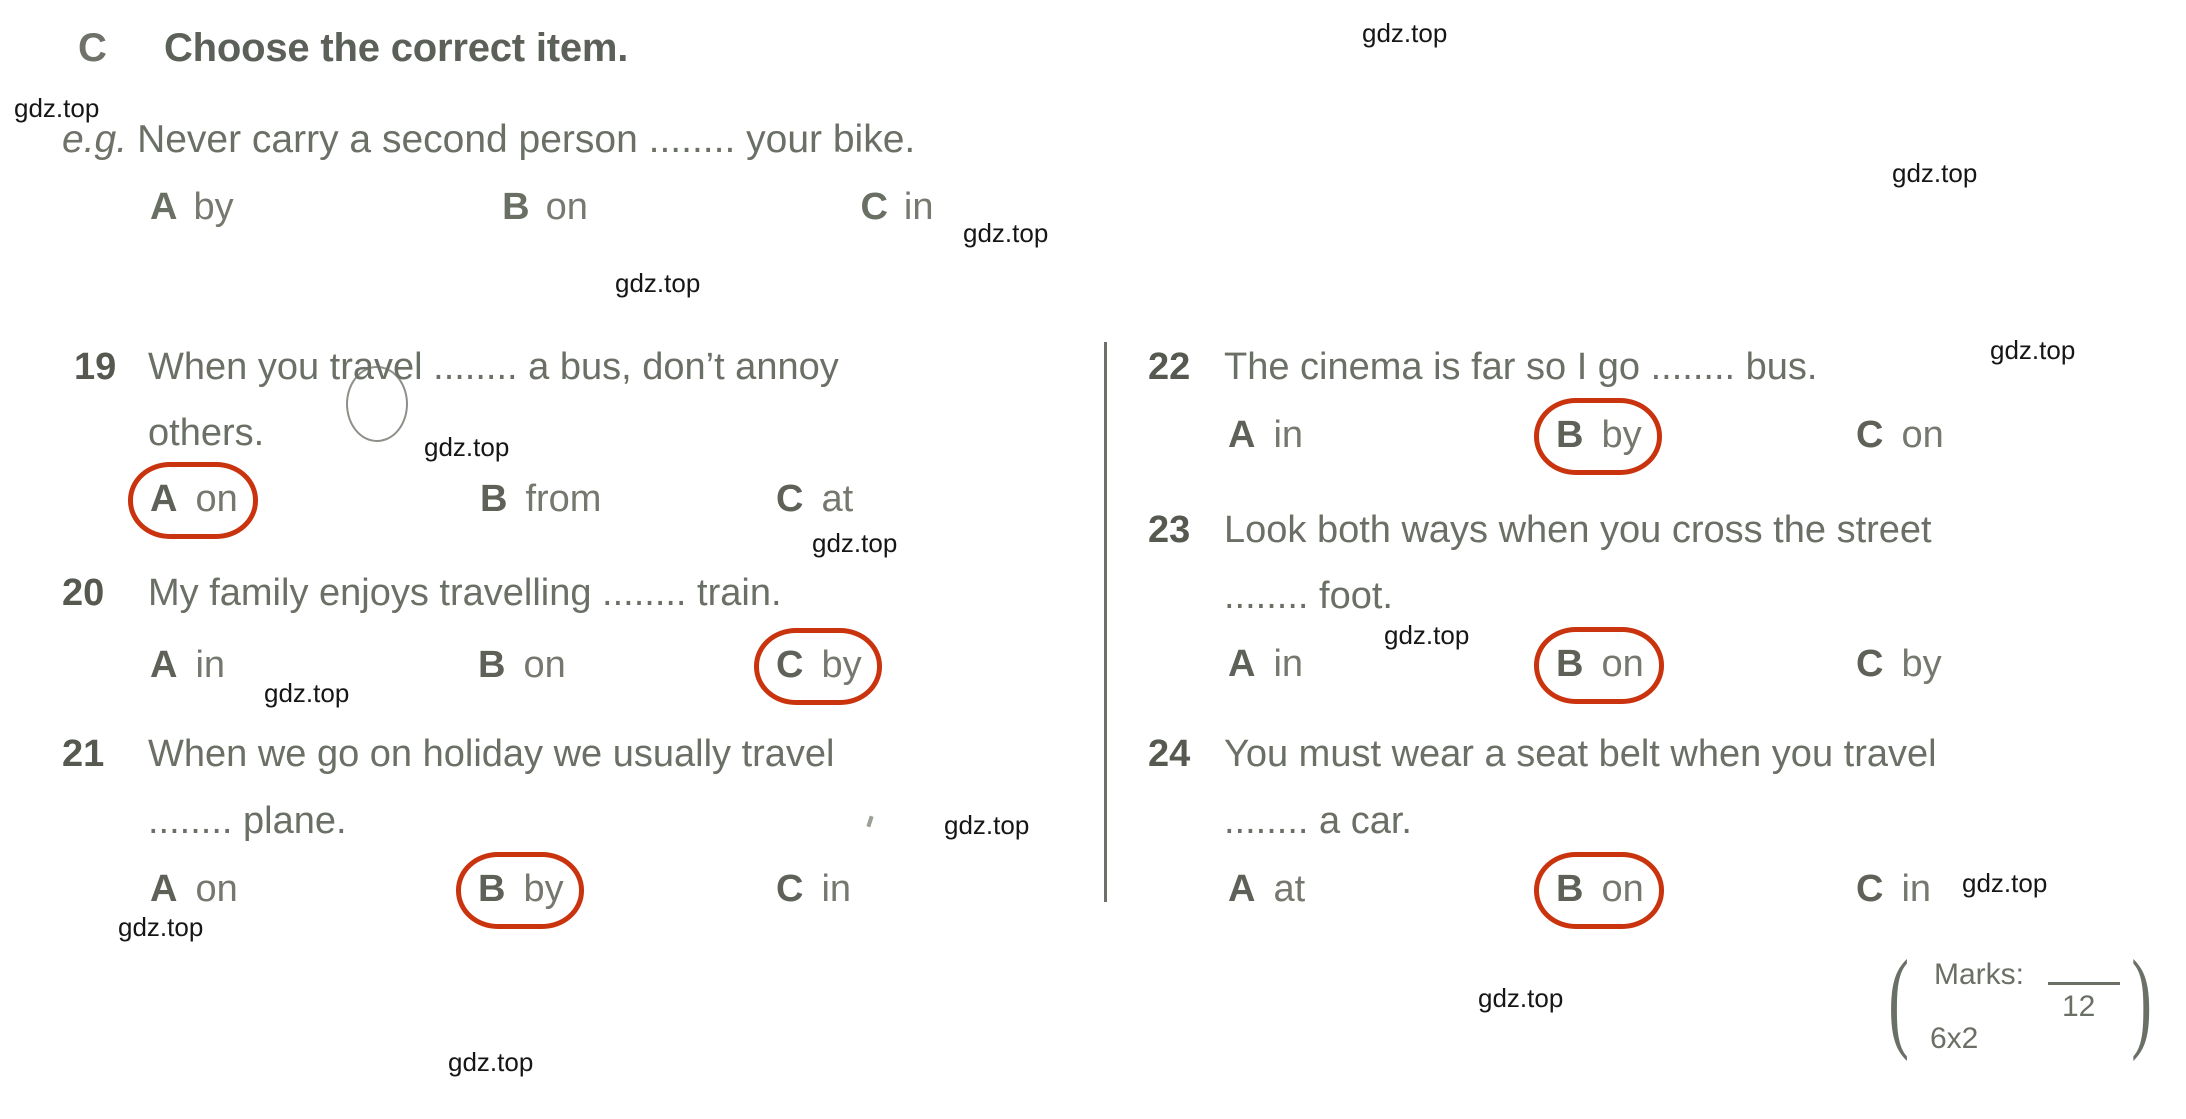 The image size is (2186, 1119). I want to click on question-24-option-b: Bon, so click(1599, 890).